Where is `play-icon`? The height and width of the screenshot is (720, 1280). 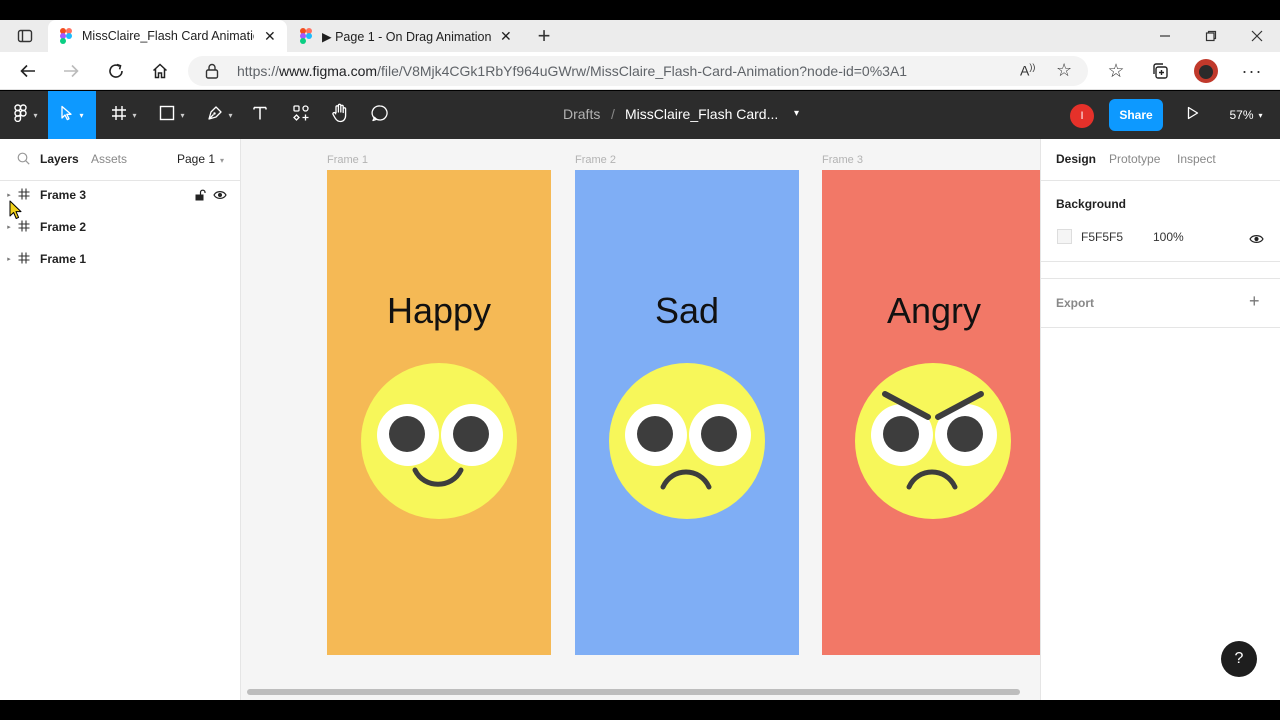
play-icon is located at coordinates (1193, 115).